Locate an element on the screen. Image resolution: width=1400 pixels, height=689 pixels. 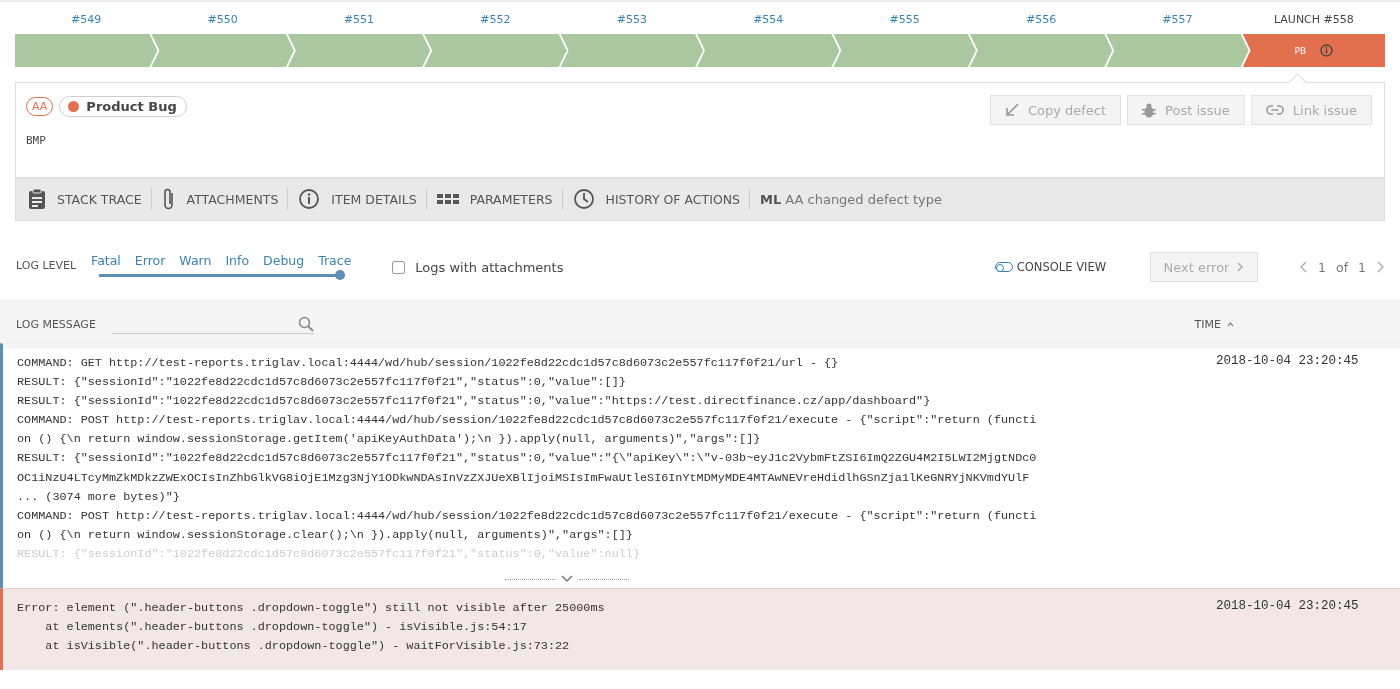
defect-type-label: PB is located at coordinates (1300, 50).